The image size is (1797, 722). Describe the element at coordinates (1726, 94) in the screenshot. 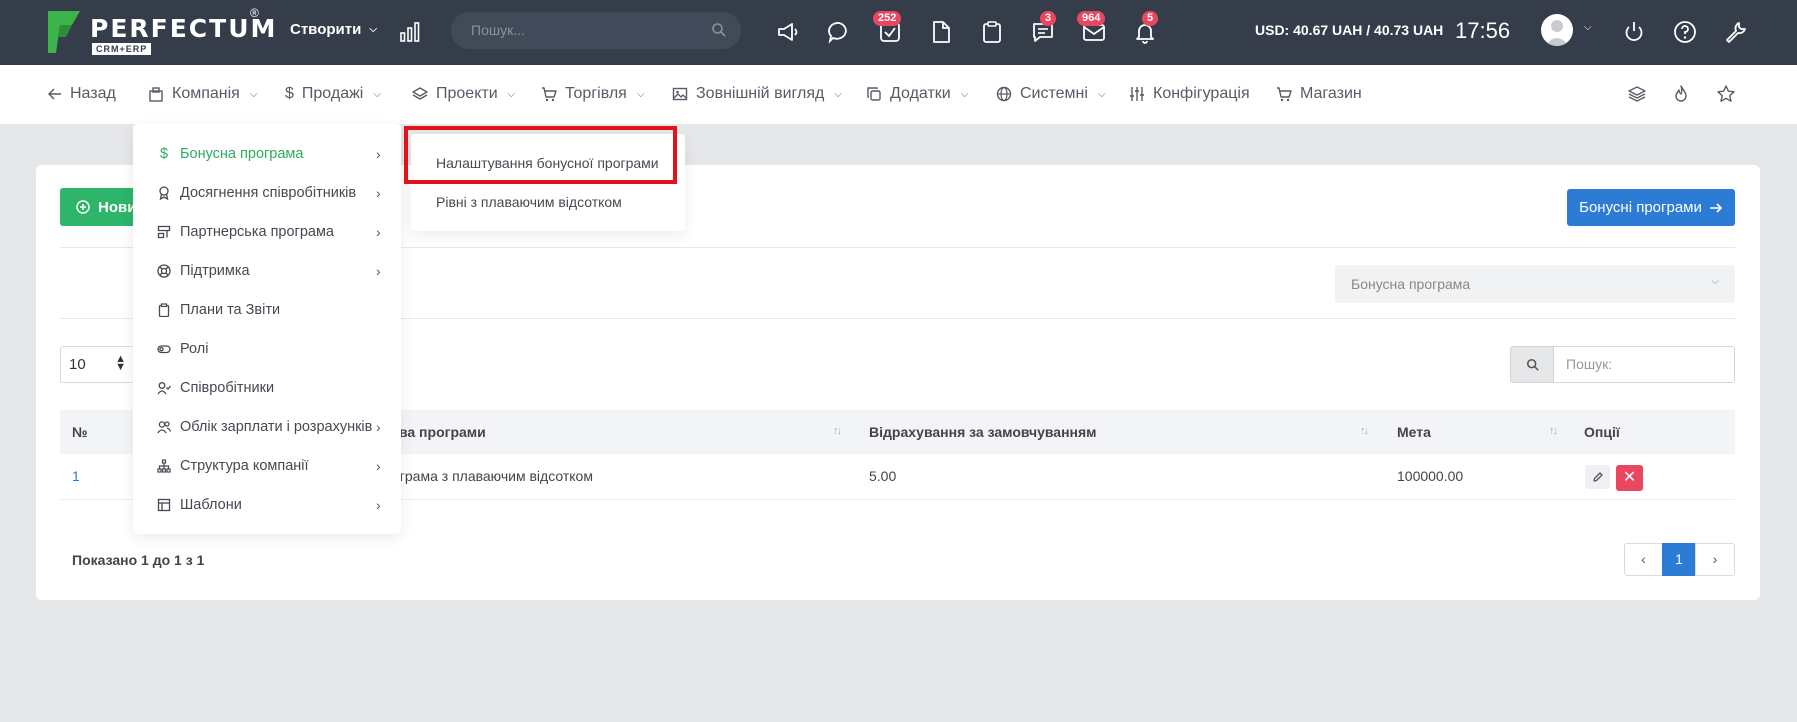

I see `star-icon` at that location.